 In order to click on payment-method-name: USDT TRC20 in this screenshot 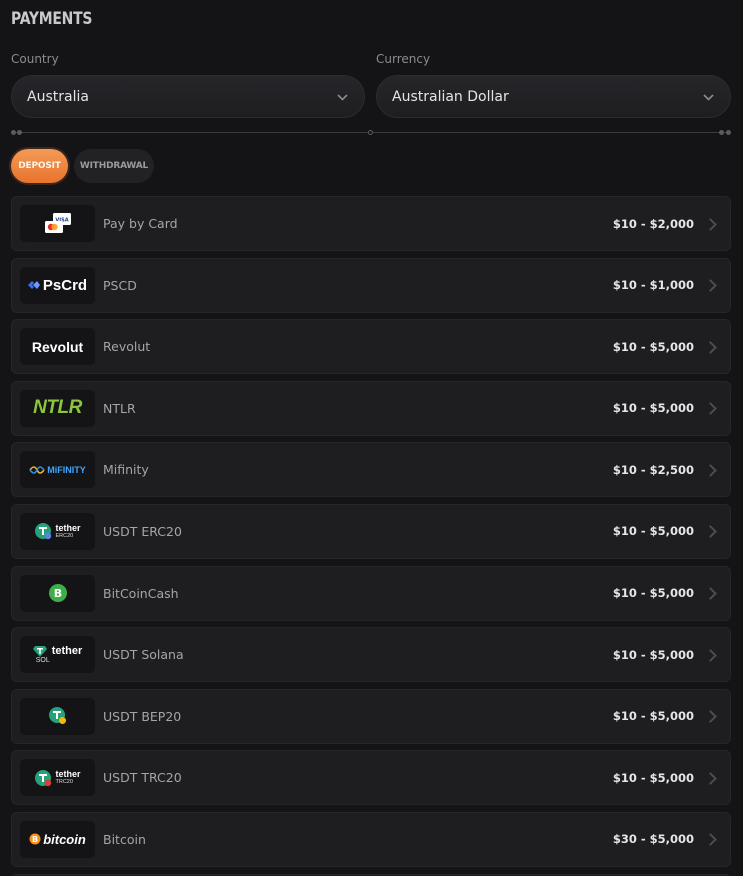, I will do `click(142, 778)`.